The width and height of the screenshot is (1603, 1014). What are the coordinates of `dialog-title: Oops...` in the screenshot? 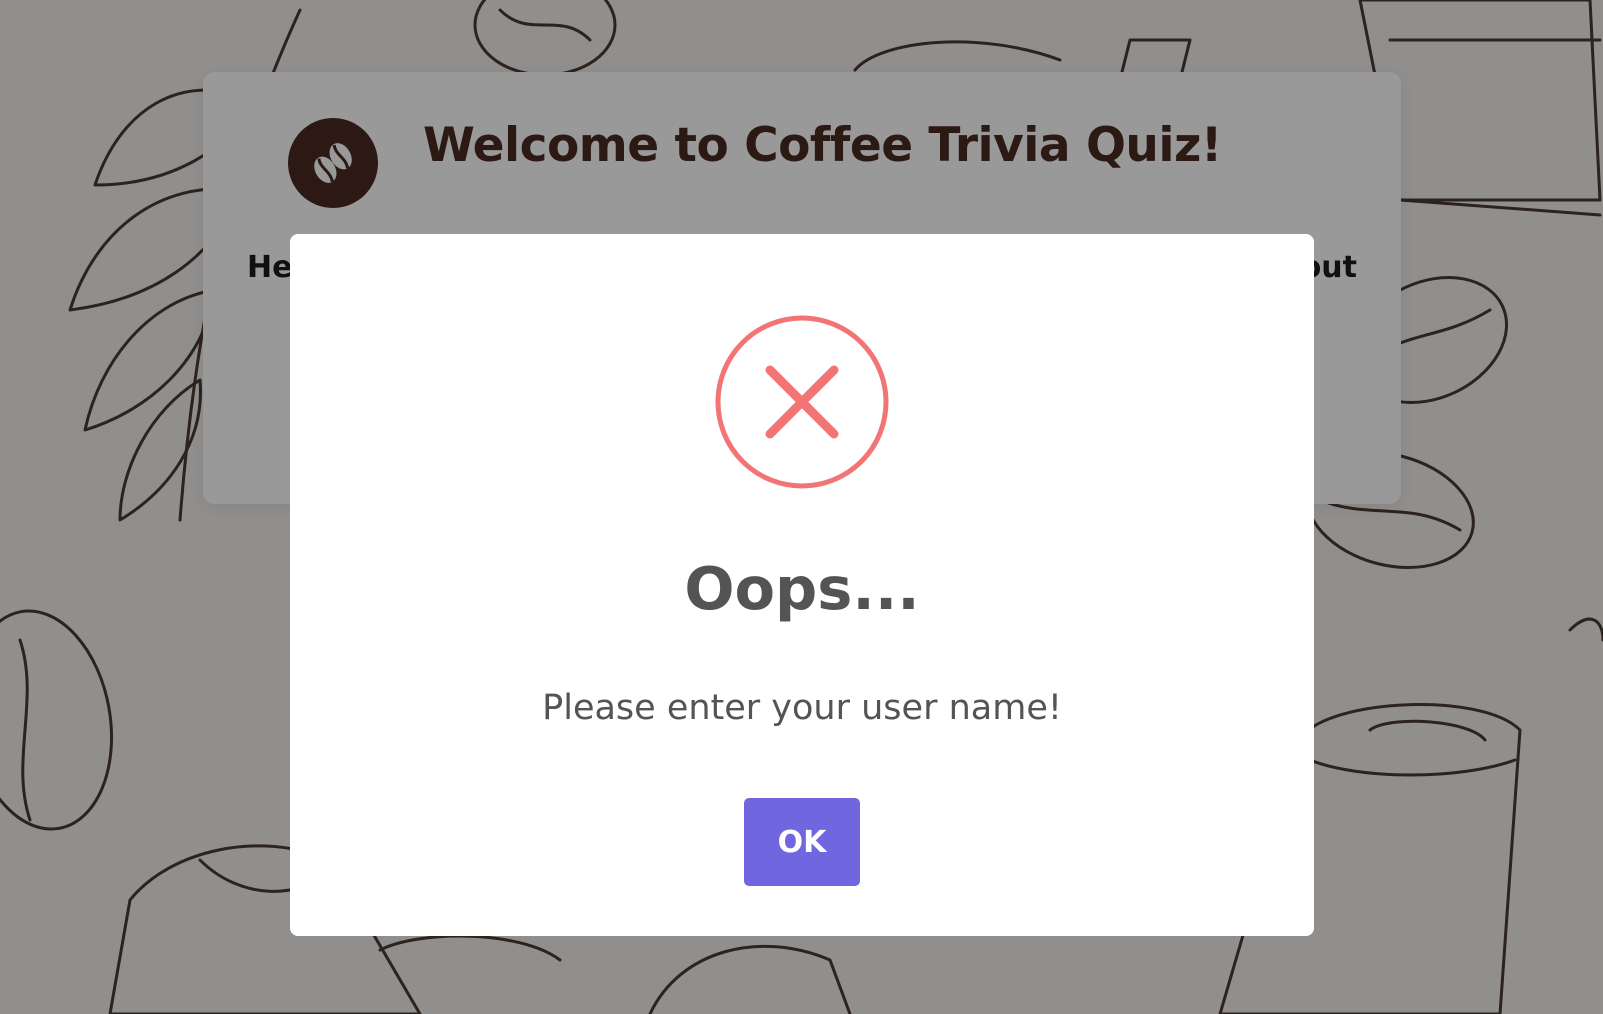 It's located at (802, 588).